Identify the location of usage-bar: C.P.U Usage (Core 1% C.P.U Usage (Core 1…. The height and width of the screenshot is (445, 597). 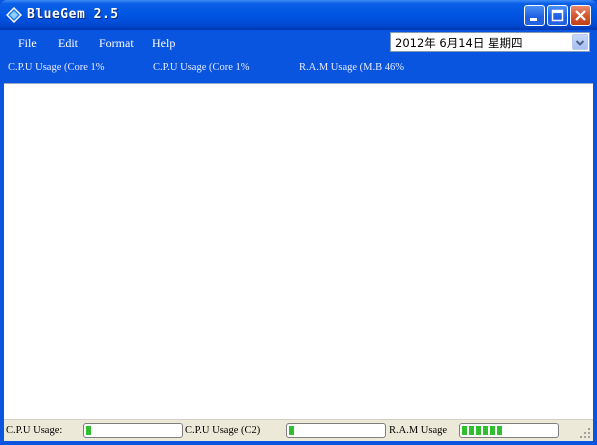
(298, 68).